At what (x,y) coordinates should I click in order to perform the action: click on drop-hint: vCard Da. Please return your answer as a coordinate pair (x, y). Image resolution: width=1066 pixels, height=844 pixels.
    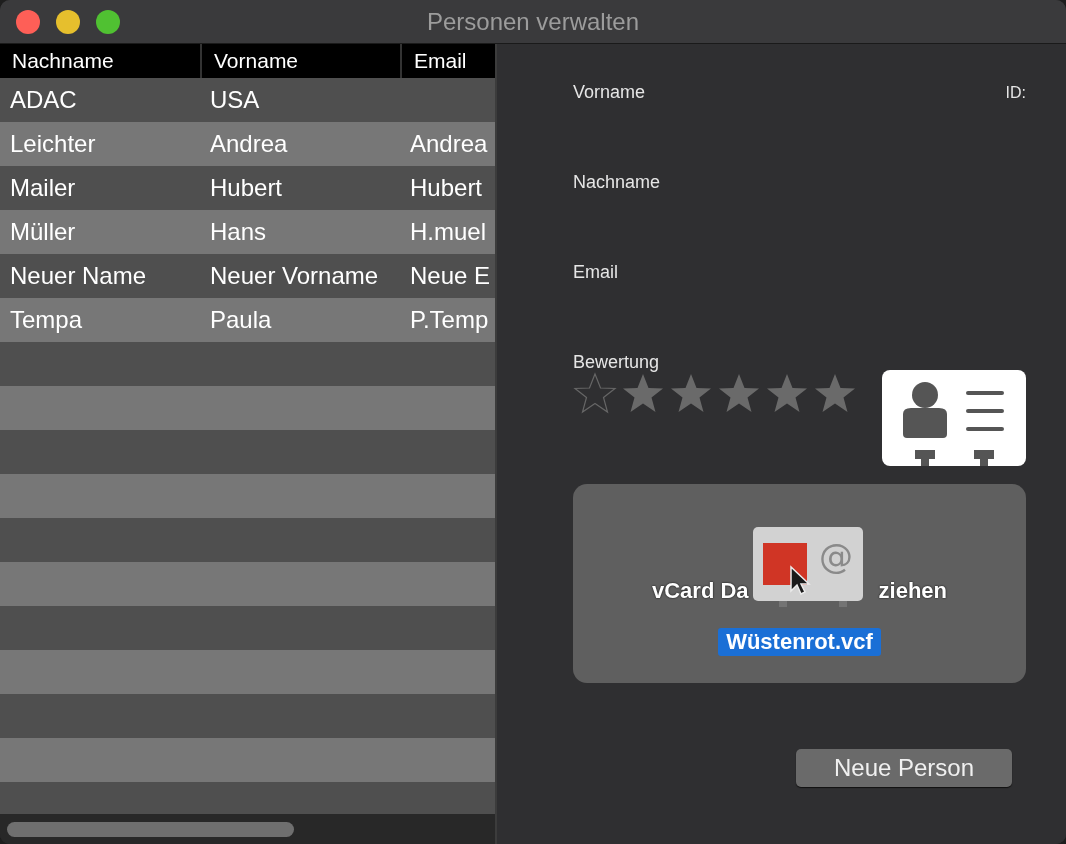
    Looking at the image, I should click on (700, 591).